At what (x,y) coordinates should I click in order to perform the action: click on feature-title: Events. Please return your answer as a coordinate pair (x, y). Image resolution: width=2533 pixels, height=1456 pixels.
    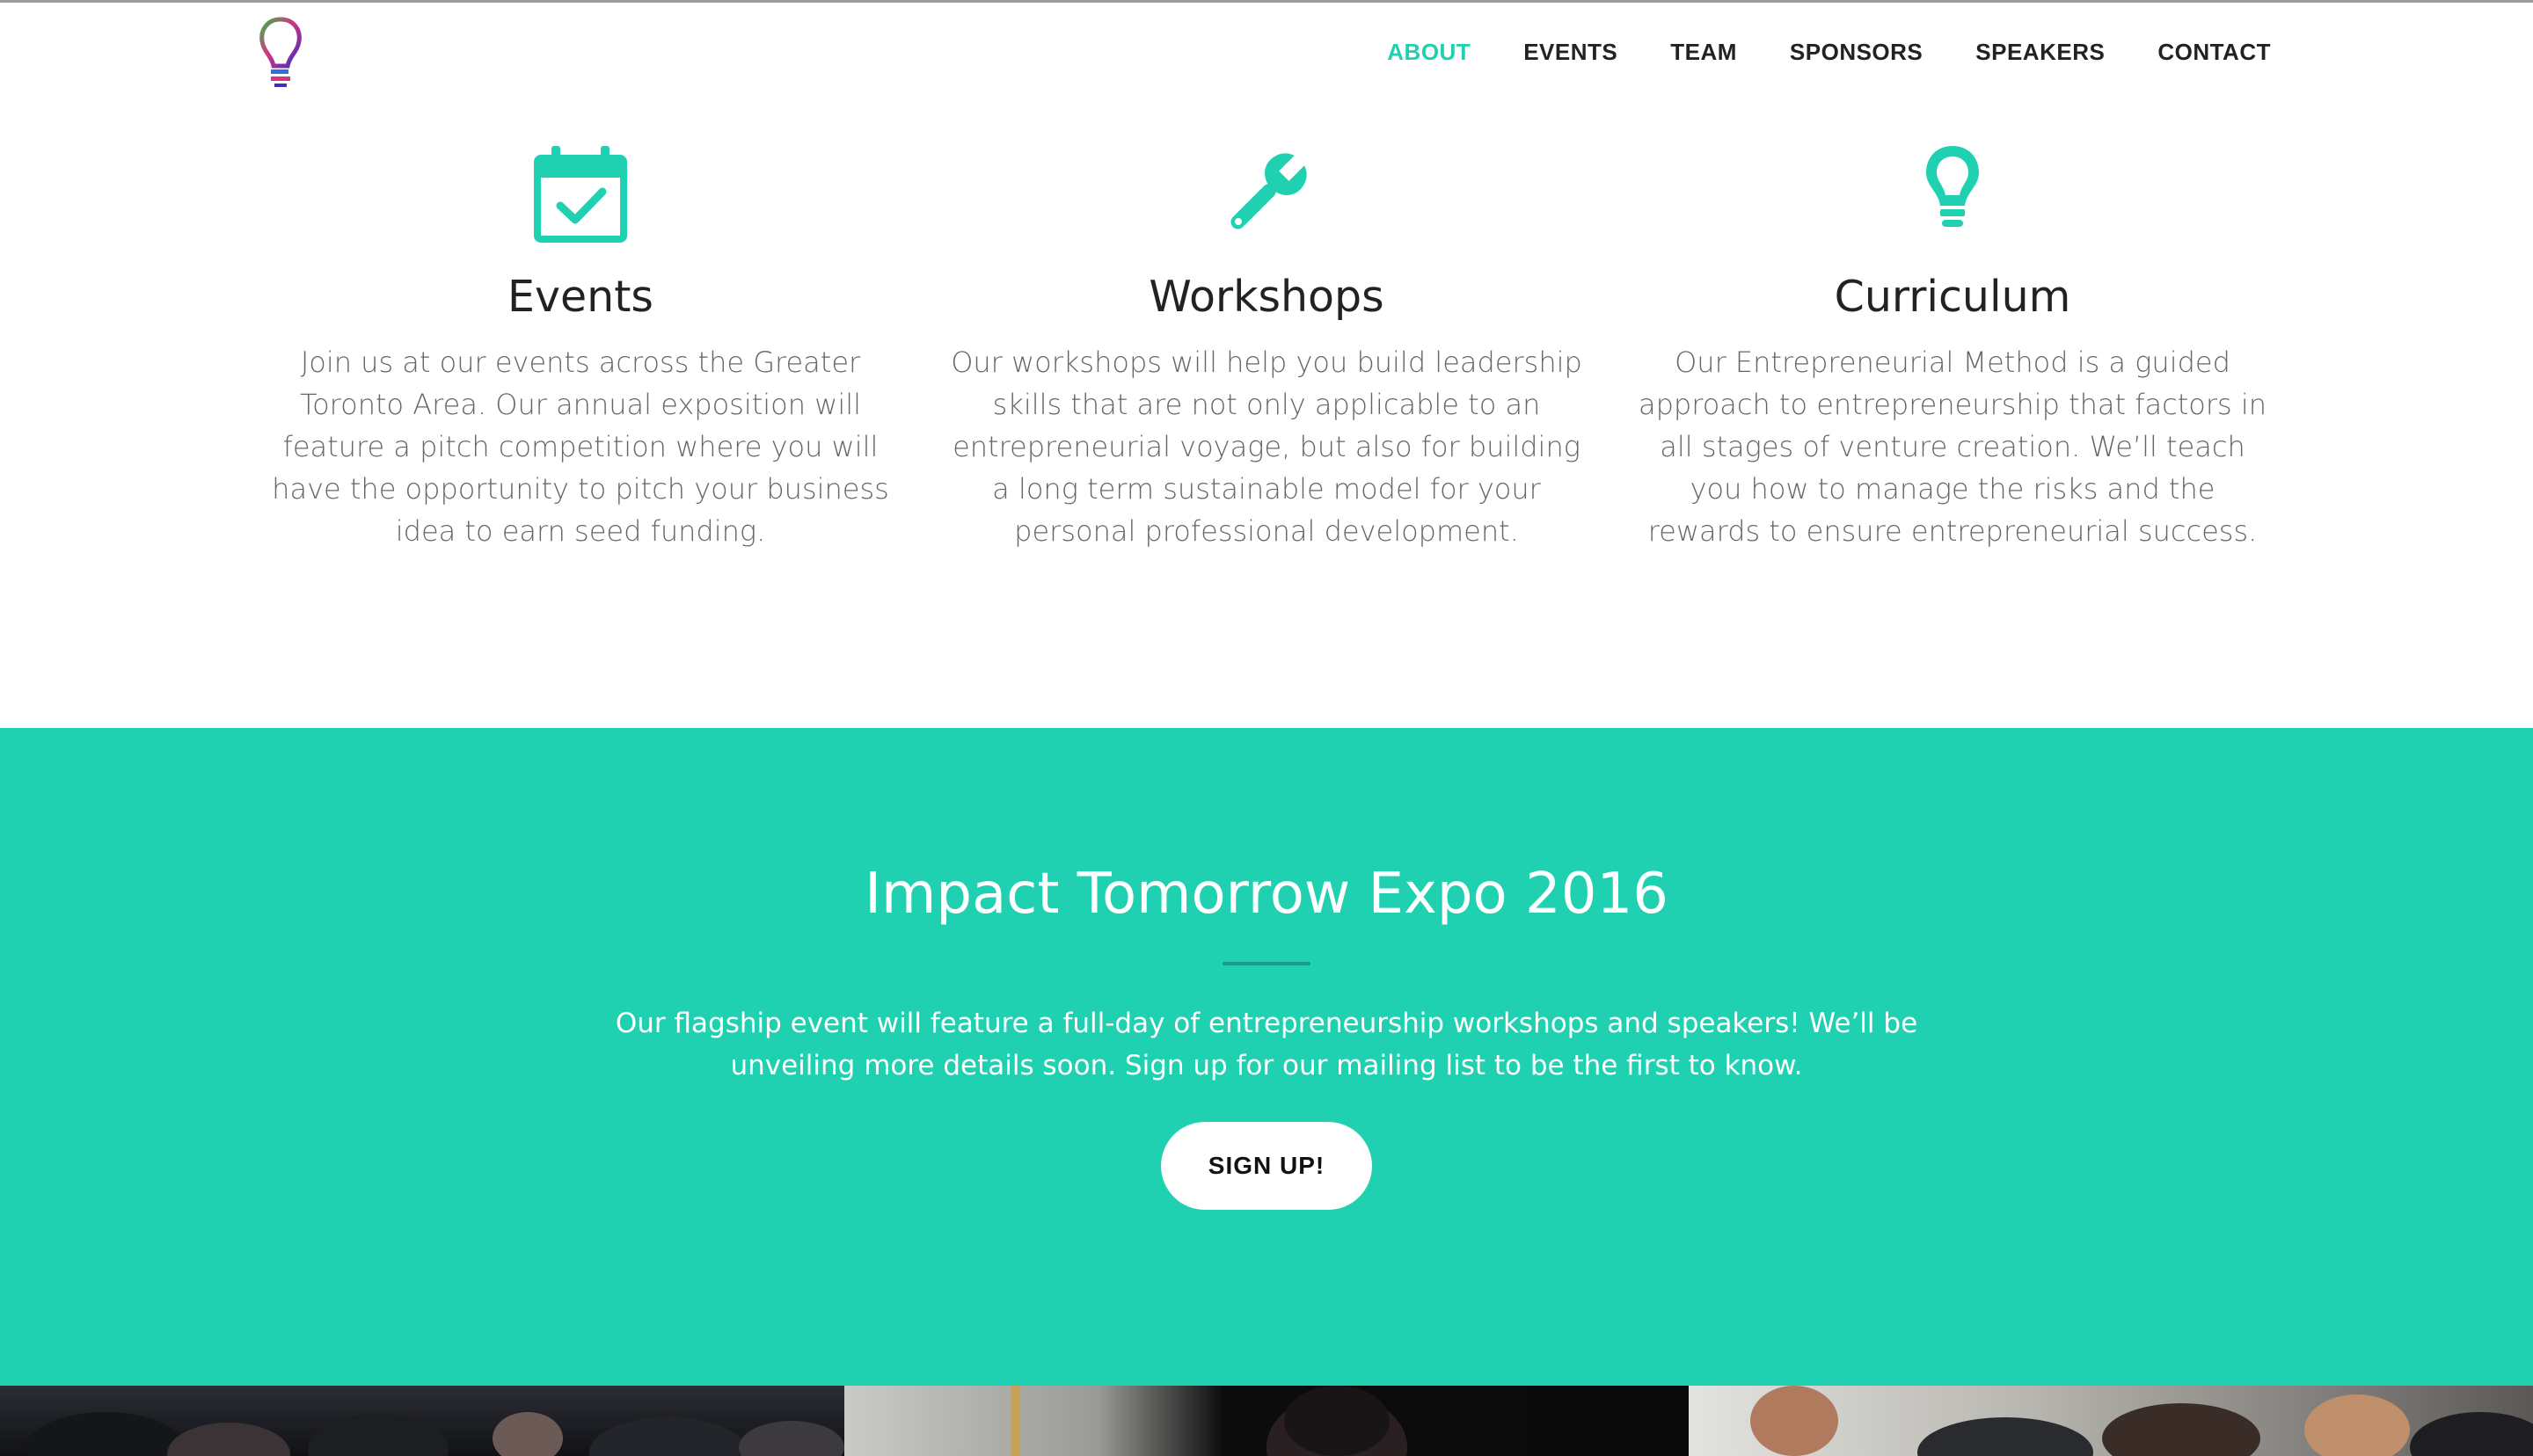
    Looking at the image, I should click on (580, 297).